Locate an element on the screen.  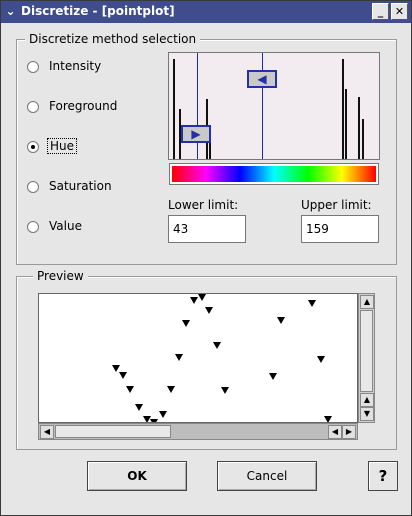
upper-limit-handle: ◀ is located at coordinates (262, 79).